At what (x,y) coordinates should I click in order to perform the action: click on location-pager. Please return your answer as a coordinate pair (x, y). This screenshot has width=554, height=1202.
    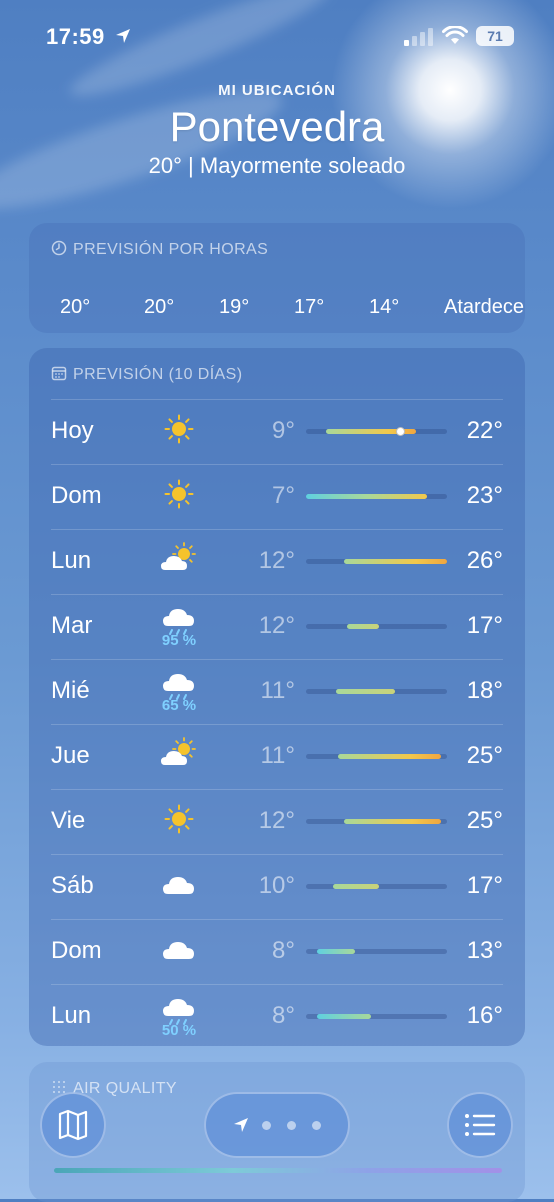
    Looking at the image, I should click on (277, 1125).